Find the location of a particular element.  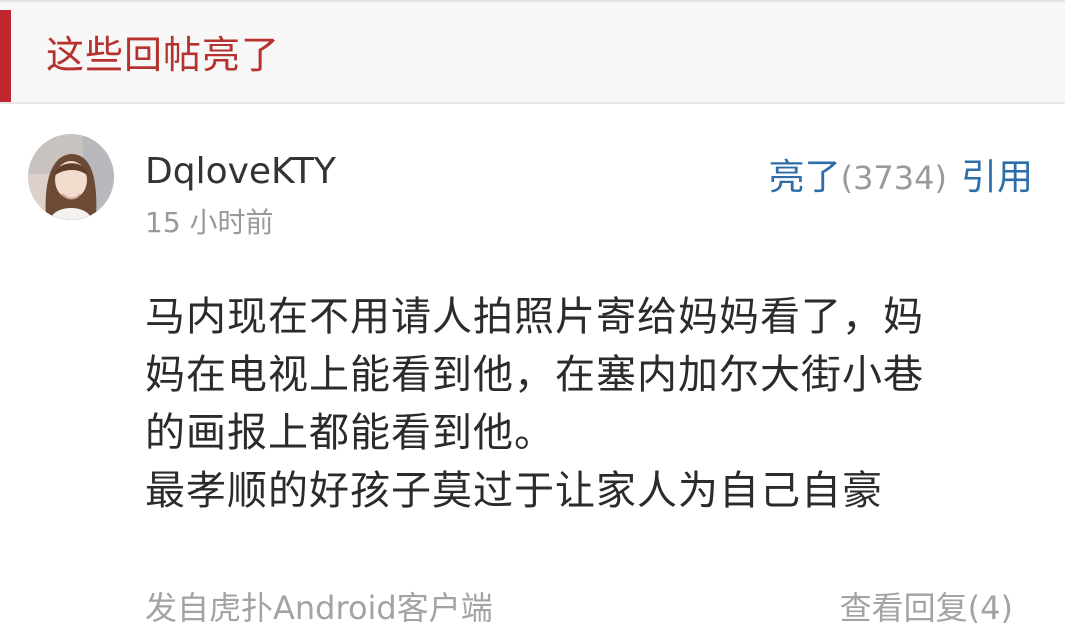

avatar-photo-icon is located at coordinates (71, 177).